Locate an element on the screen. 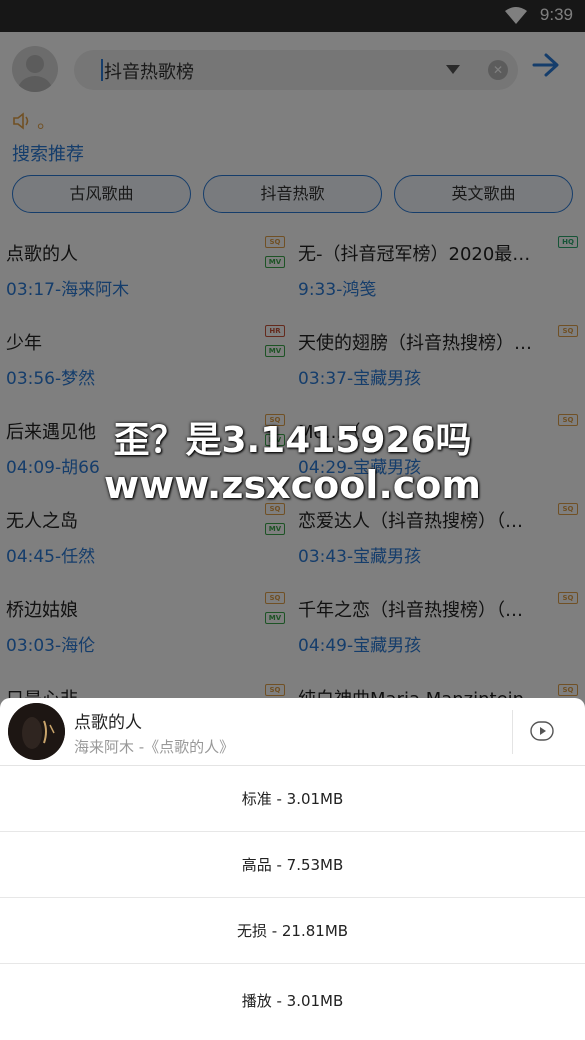 The image size is (585, 1040). play-circle-icon is located at coordinates (542, 731).